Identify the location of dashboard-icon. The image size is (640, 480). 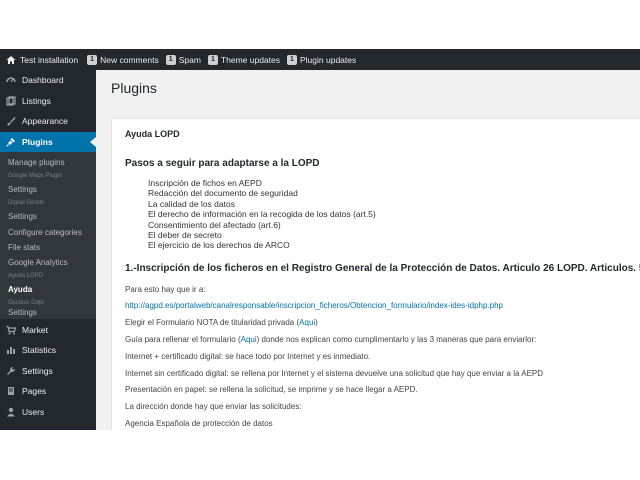
(11, 80).